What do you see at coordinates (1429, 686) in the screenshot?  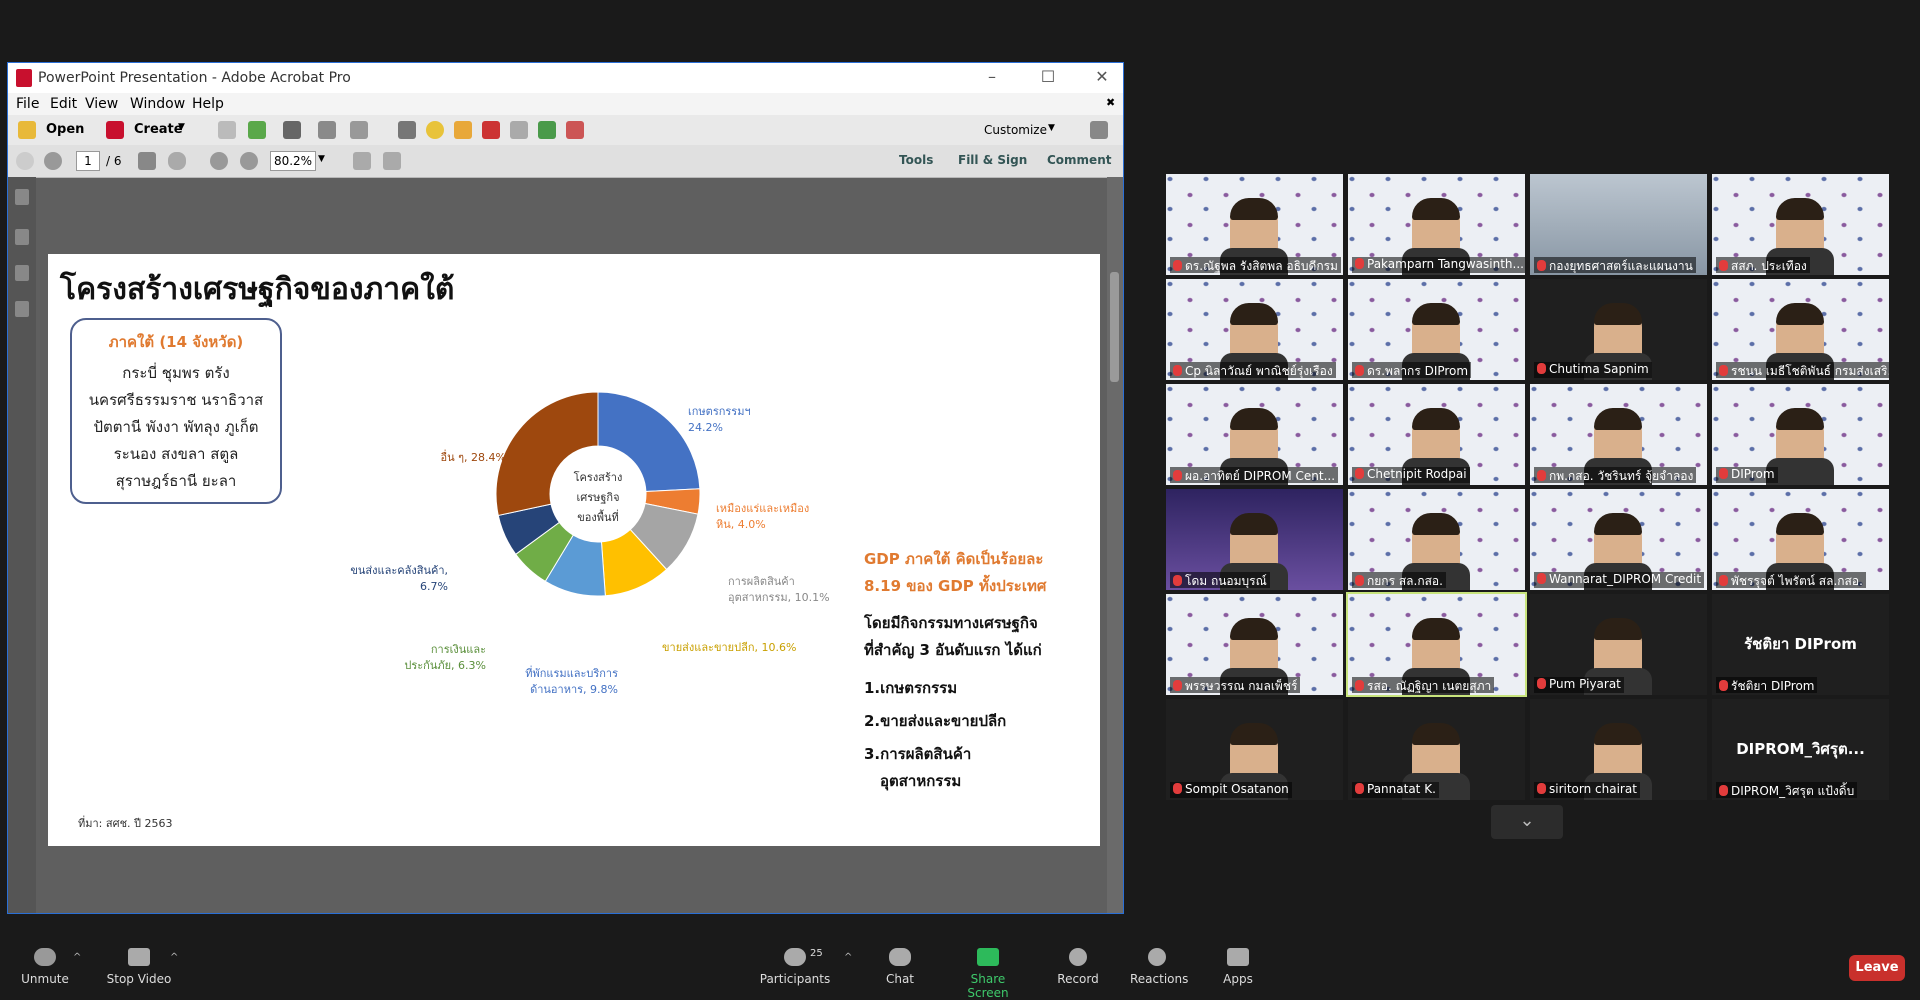 I see `participant-name: รสอ. ณัฏฐิญา เนตยสุภา` at bounding box center [1429, 686].